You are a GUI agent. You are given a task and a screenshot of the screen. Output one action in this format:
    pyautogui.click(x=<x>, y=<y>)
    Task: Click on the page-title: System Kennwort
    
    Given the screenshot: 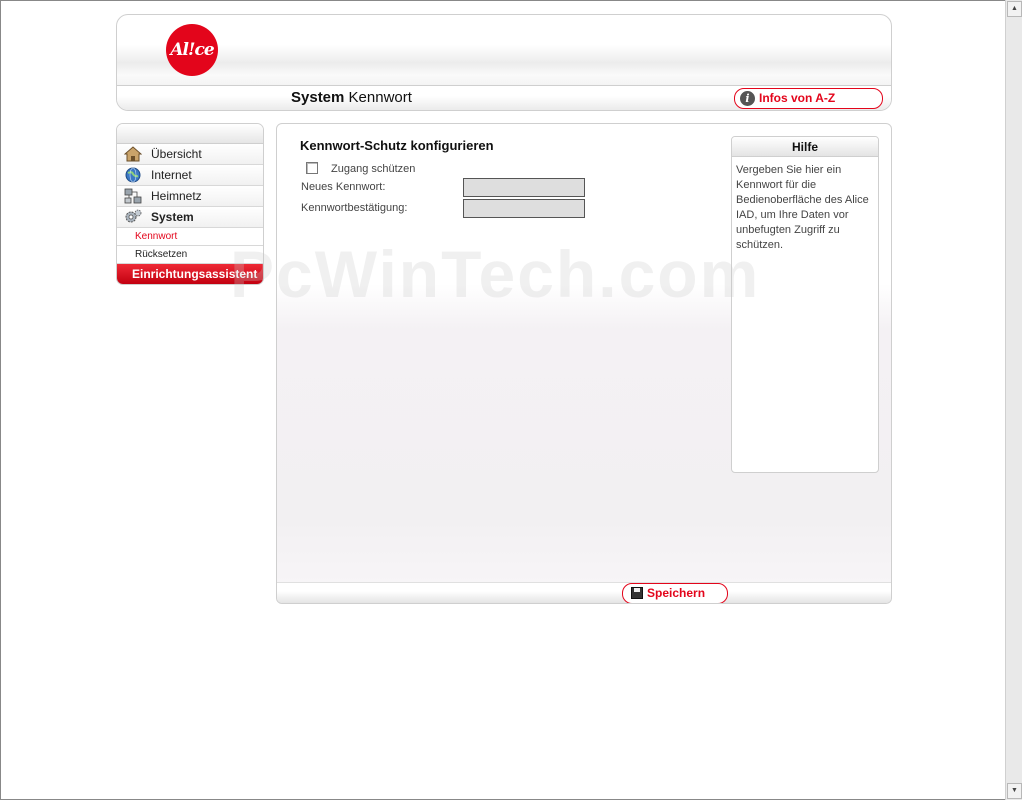 What is the action you would take?
    pyautogui.click(x=351, y=97)
    